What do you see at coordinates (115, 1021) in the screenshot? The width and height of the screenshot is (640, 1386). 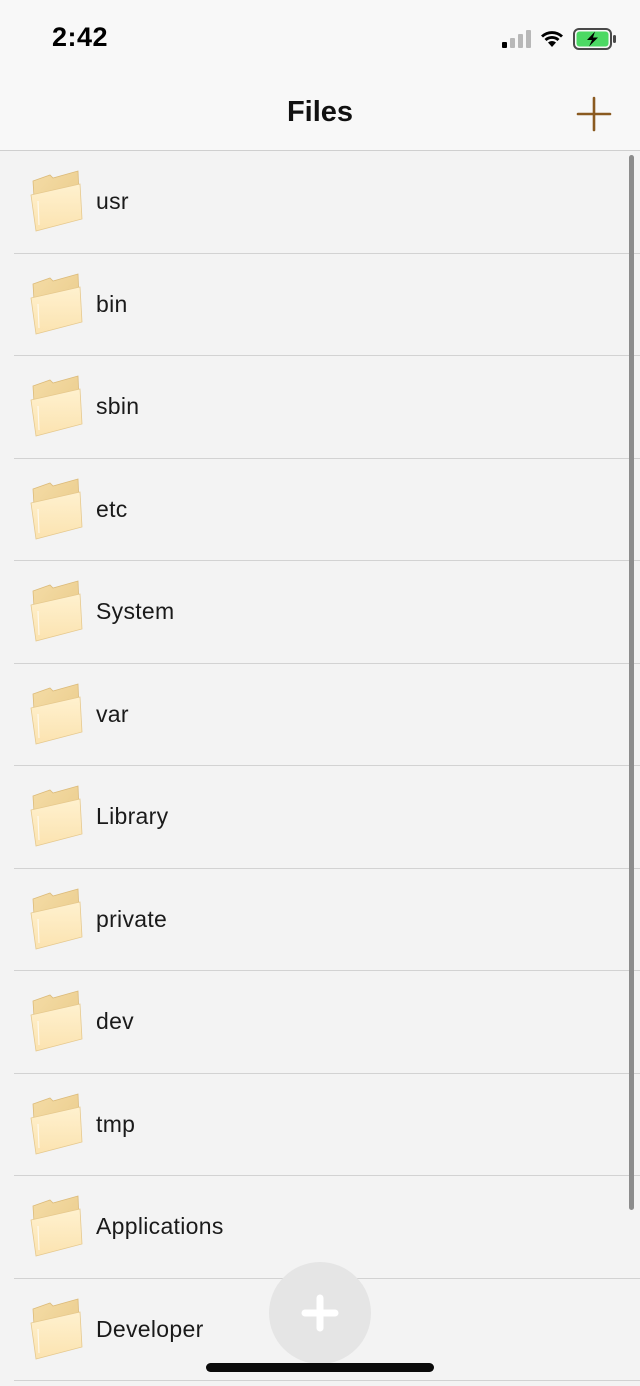 I see `list-item-label: dev` at bounding box center [115, 1021].